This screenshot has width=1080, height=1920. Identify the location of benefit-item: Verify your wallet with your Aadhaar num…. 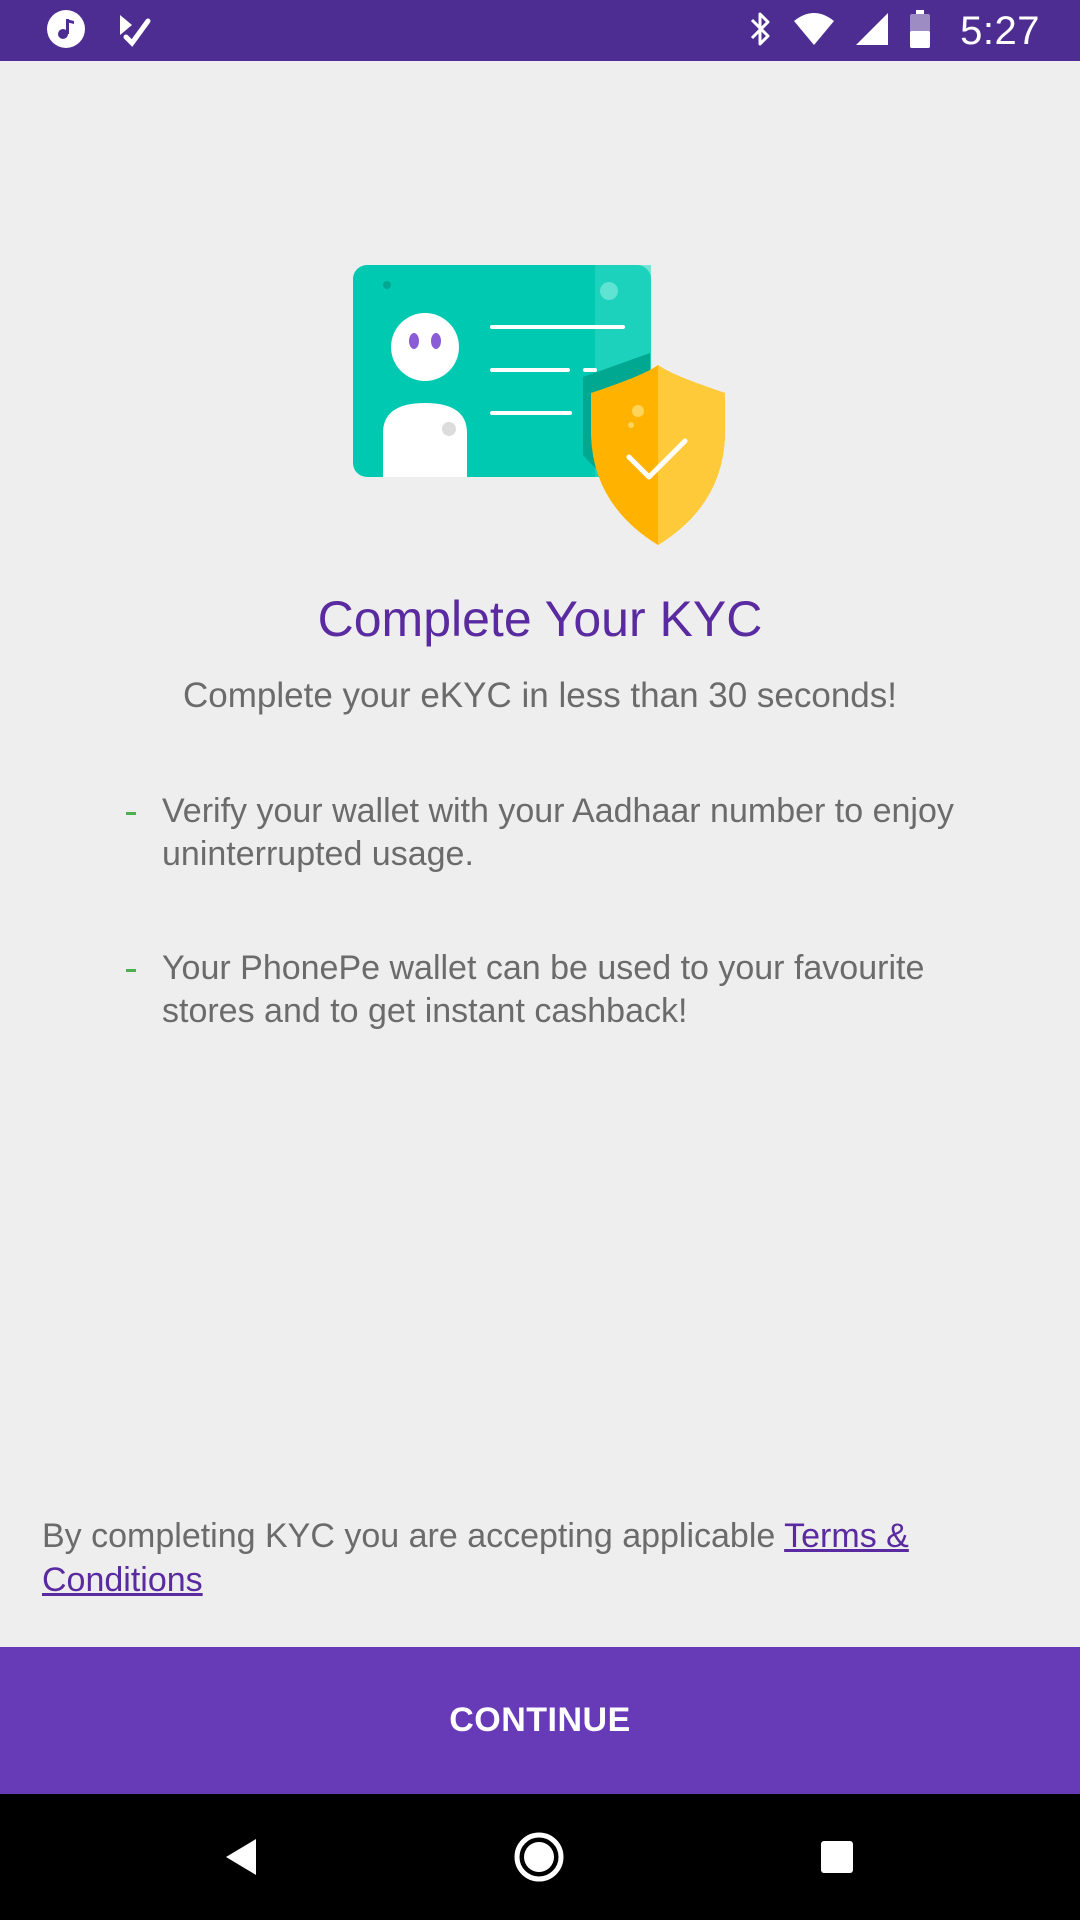
(541, 833).